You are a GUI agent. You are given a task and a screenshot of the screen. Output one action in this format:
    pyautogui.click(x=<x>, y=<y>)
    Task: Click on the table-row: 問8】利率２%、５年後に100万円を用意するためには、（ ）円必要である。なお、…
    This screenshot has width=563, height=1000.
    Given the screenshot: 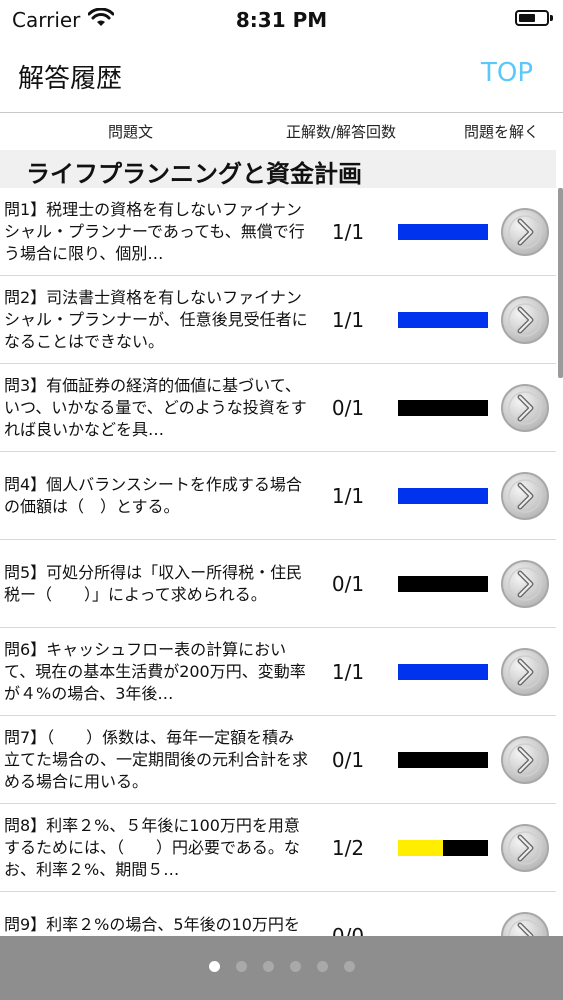 What is the action you would take?
    pyautogui.click(x=278, y=848)
    